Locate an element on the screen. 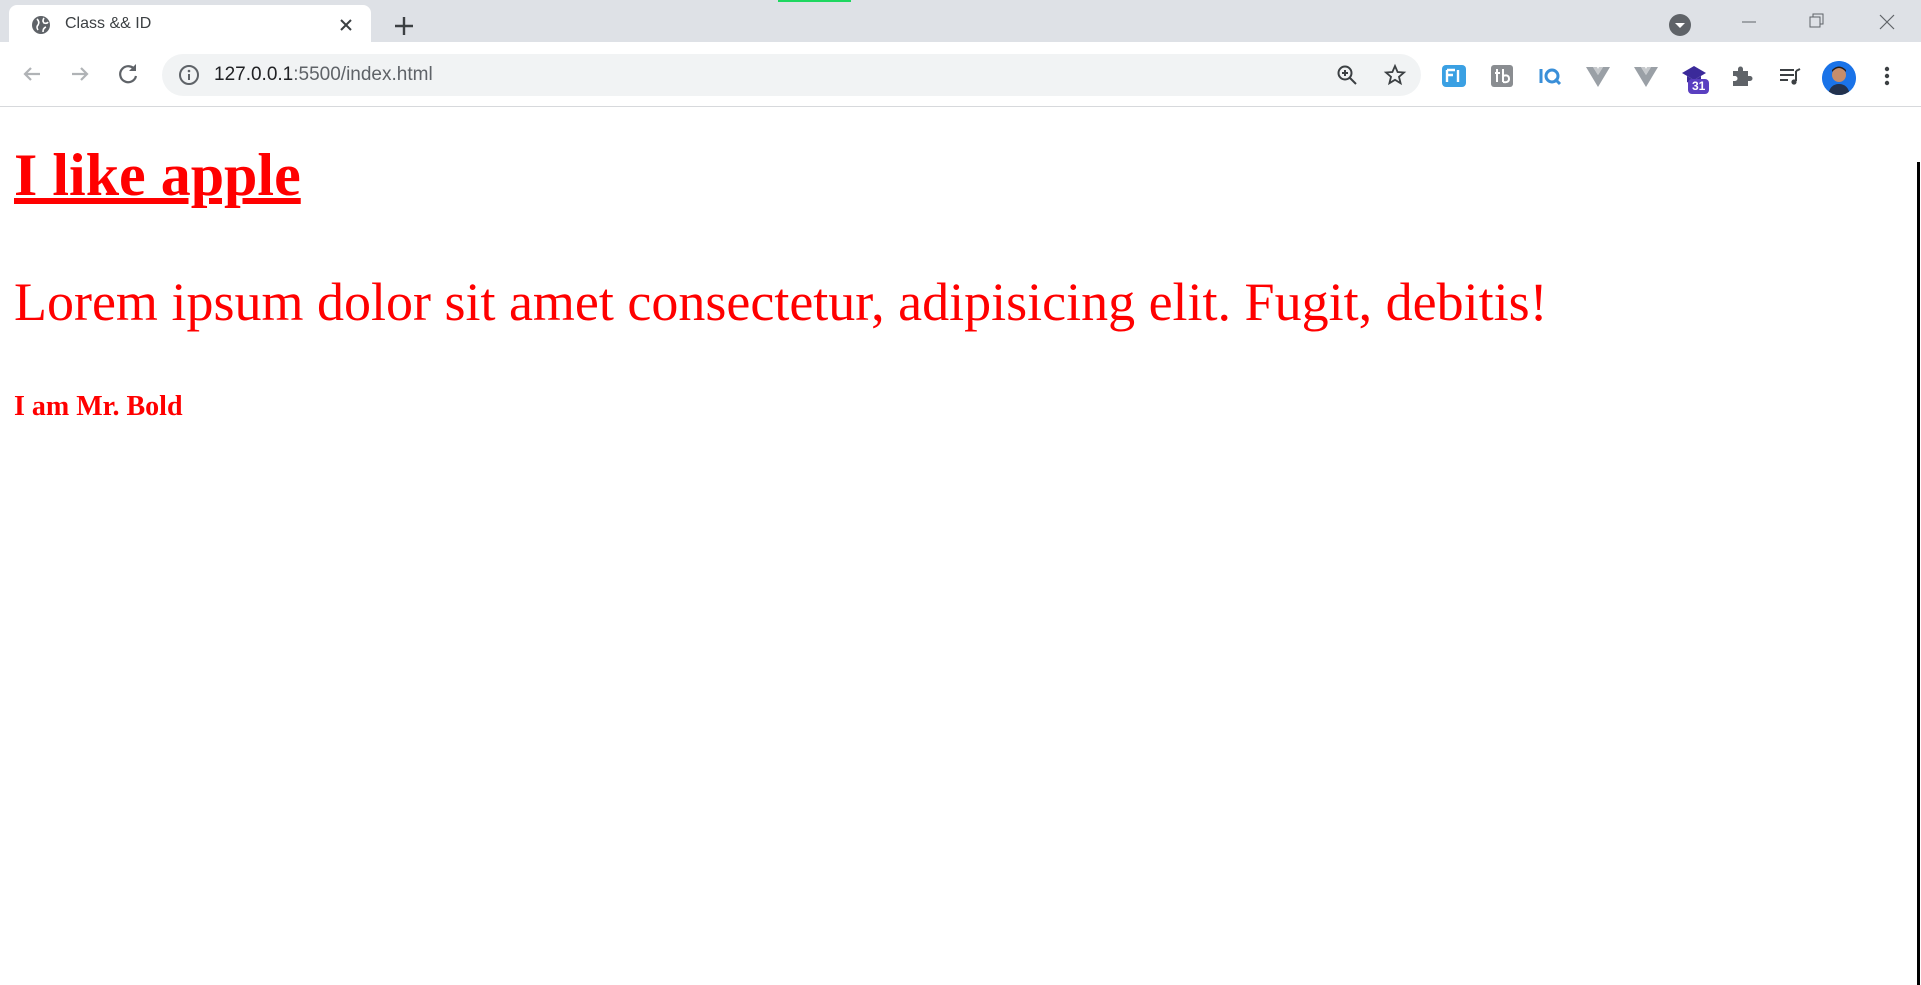 The height and width of the screenshot is (985, 1921). loading-indicator is located at coordinates (814, 1).